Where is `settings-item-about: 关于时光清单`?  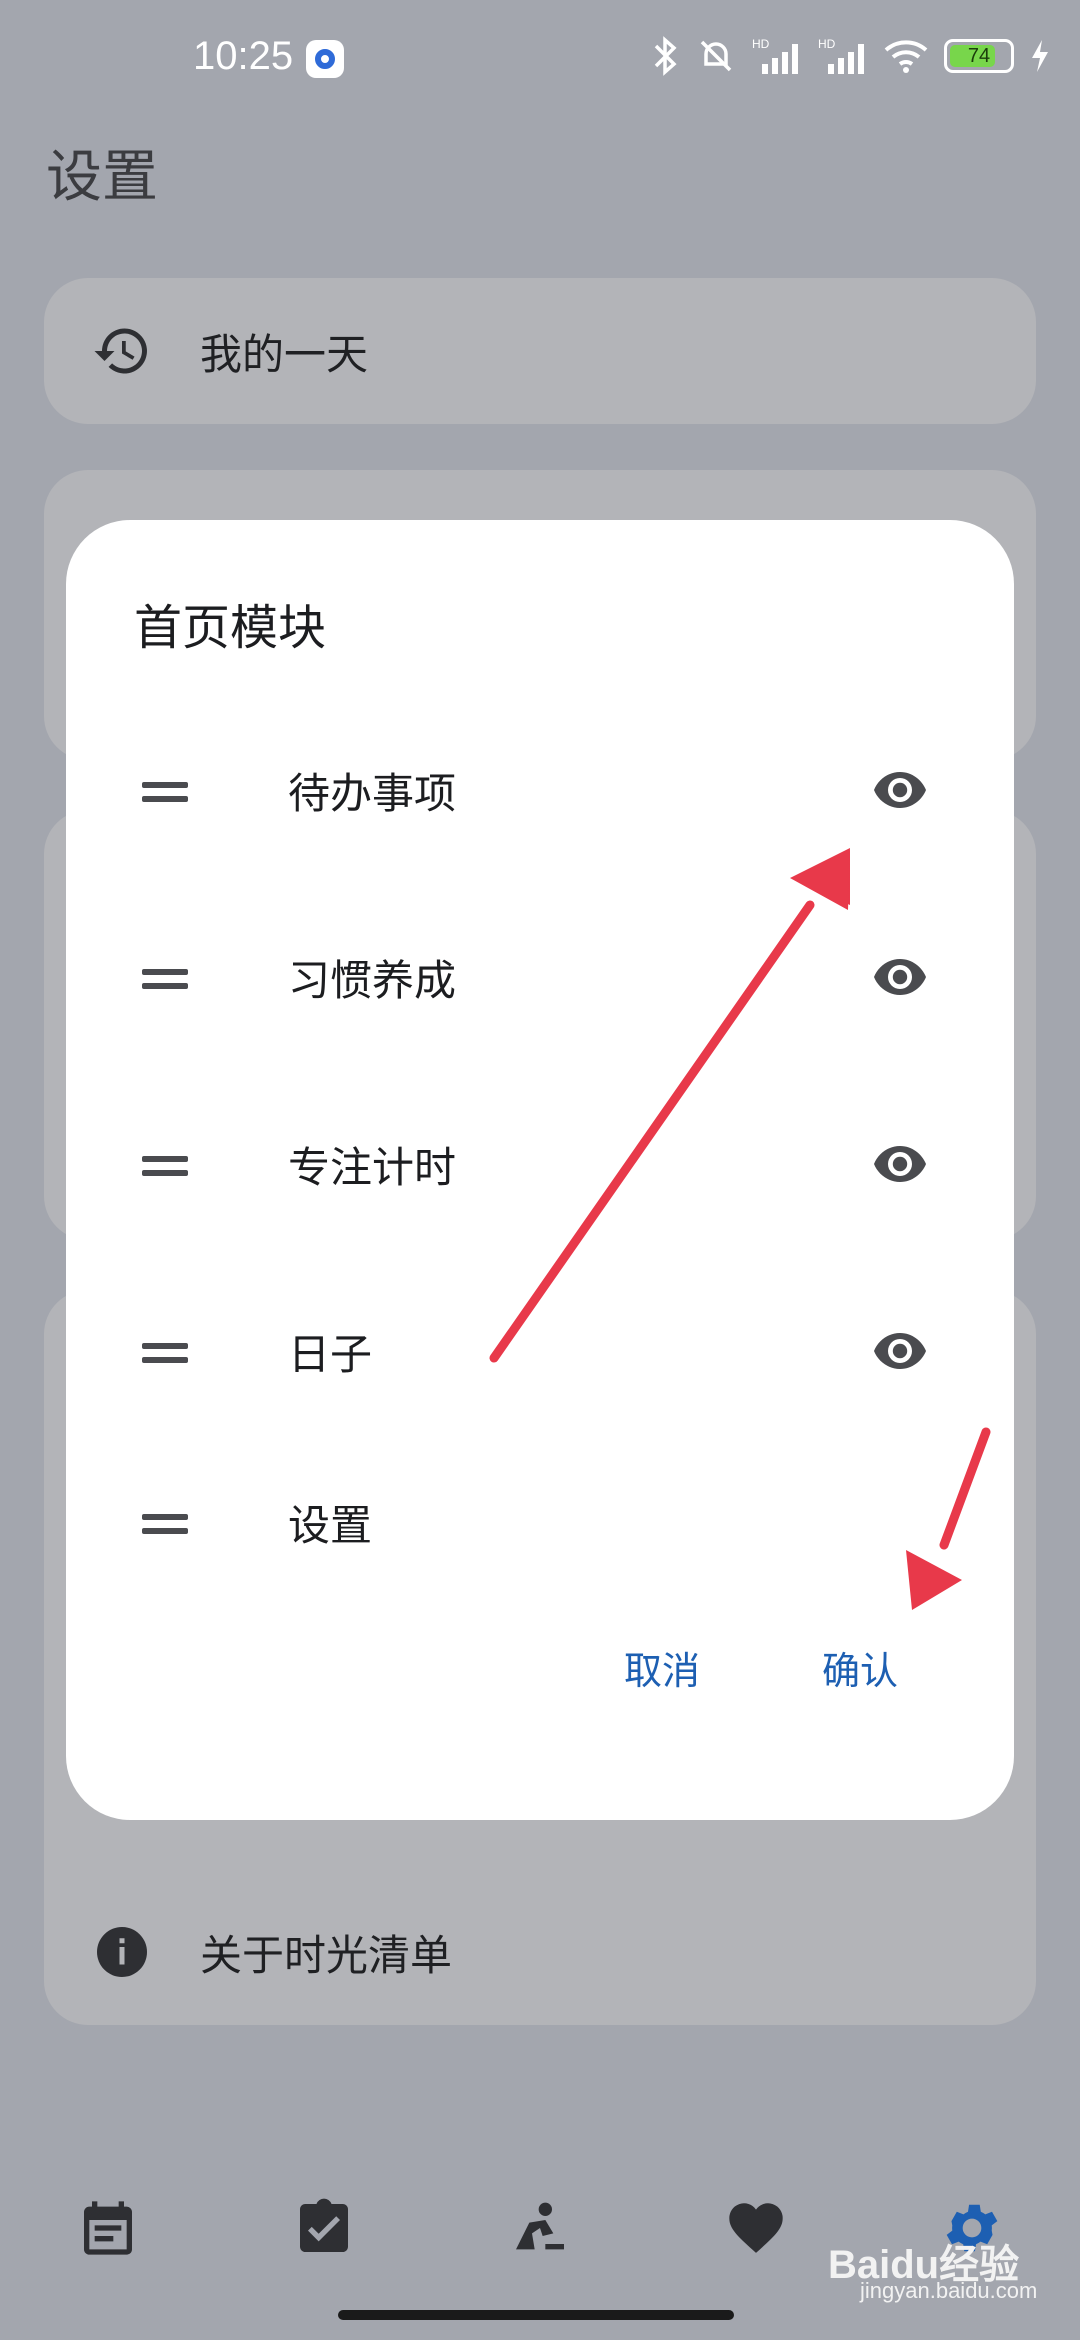 settings-item-about: 关于时光清单 is located at coordinates (540, 1952).